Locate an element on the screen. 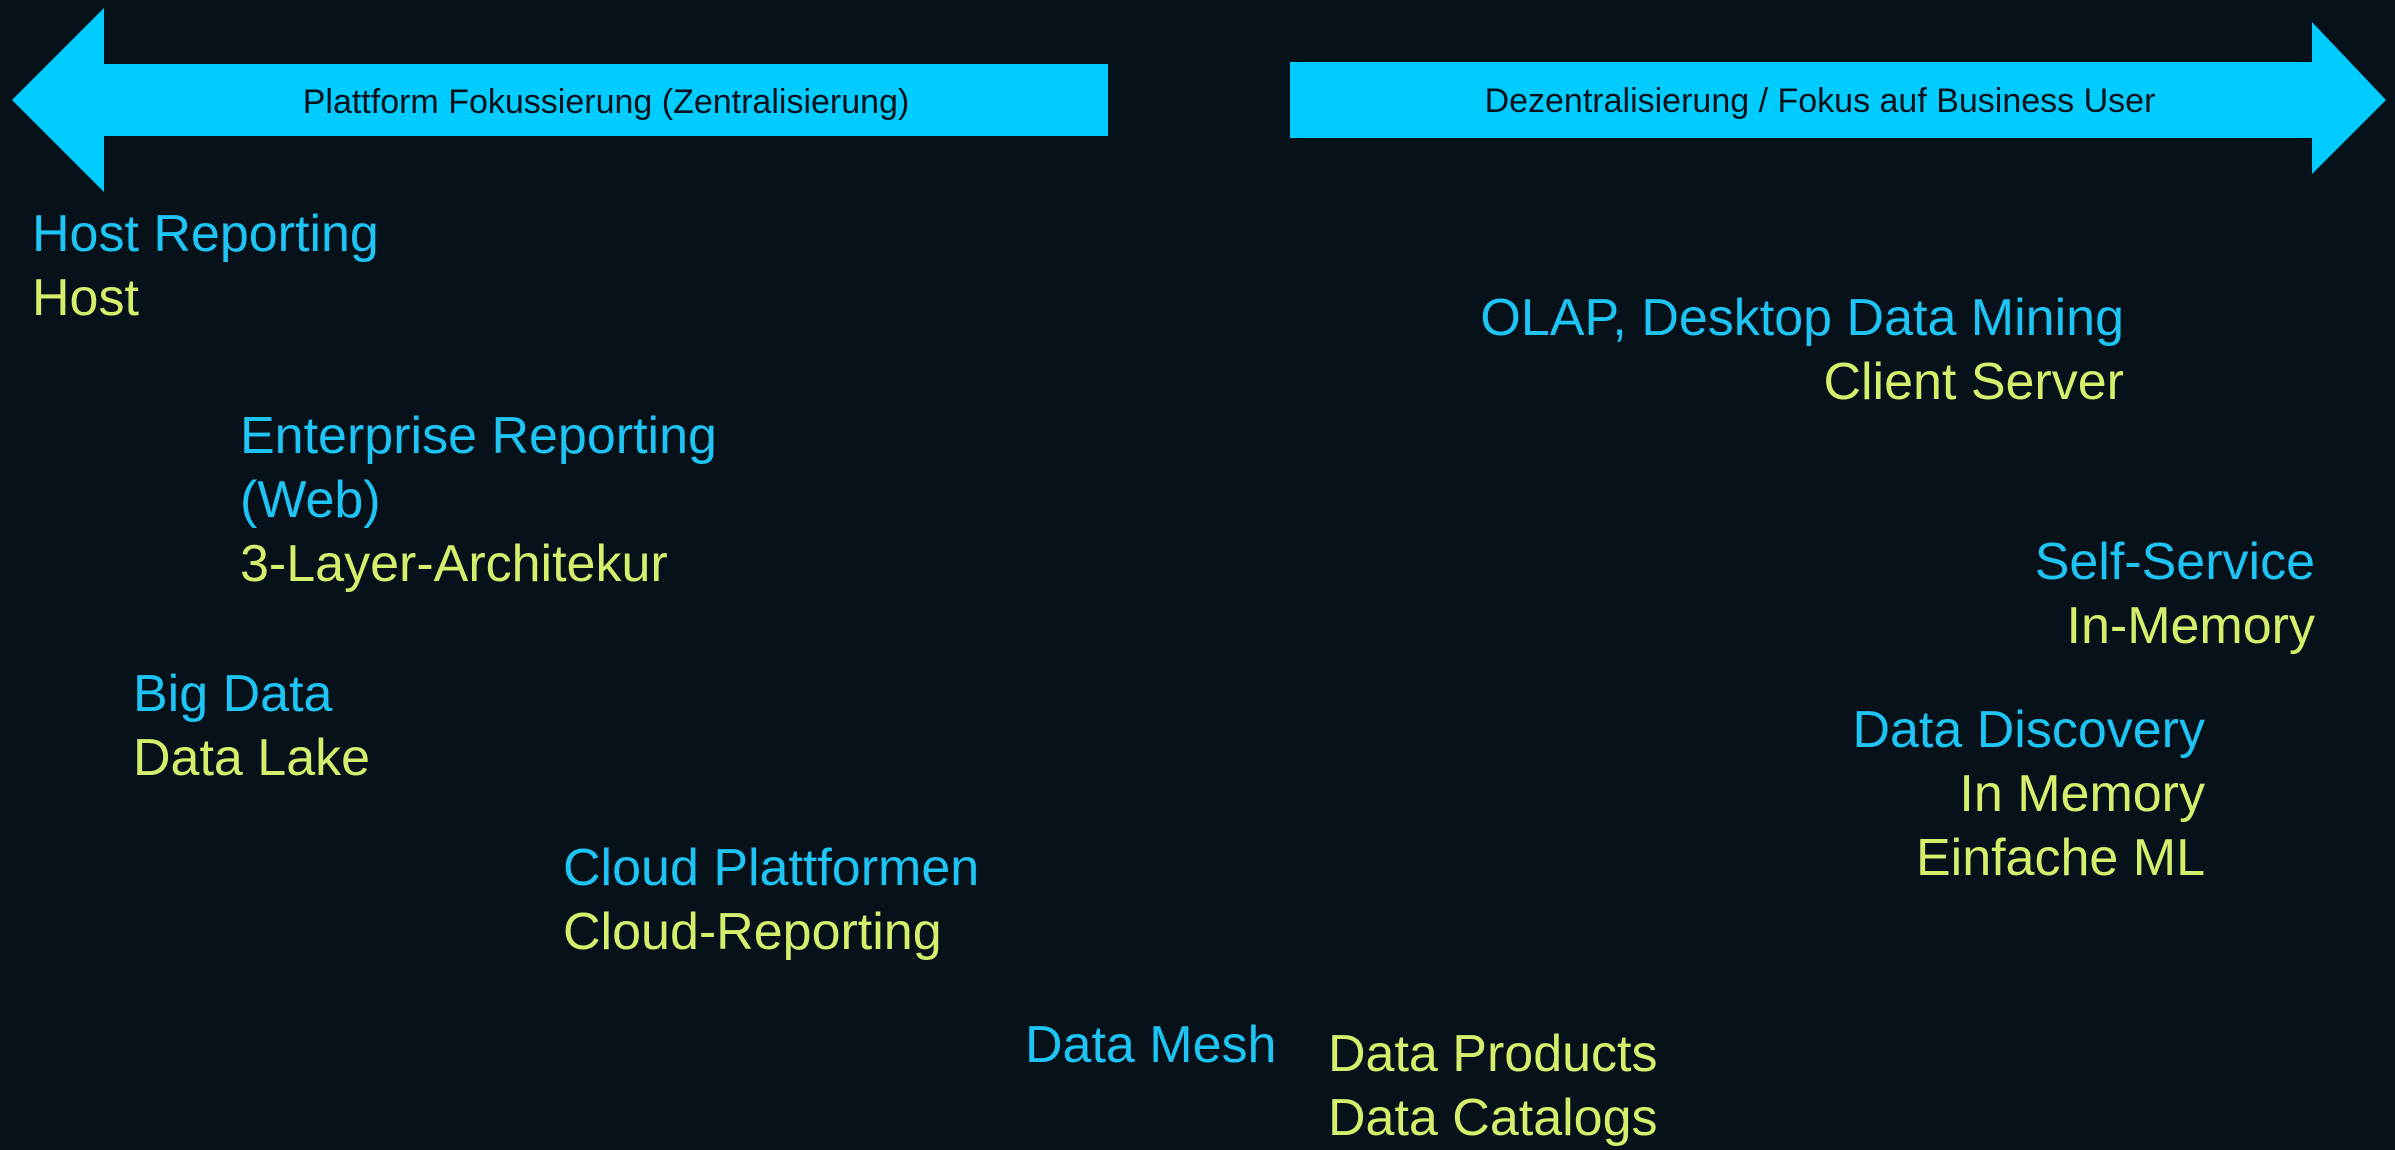  left-arrow-label: Plattform Fokussierung (Zentralisierung) is located at coordinates (606, 102).